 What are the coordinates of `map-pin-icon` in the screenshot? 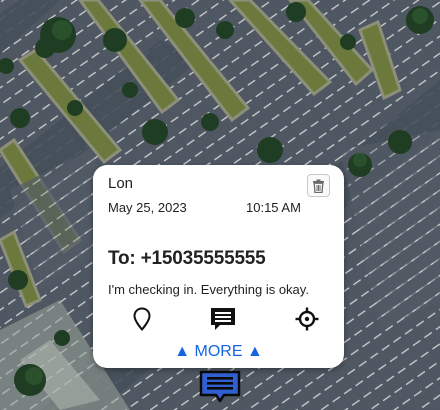 It's located at (142, 319).